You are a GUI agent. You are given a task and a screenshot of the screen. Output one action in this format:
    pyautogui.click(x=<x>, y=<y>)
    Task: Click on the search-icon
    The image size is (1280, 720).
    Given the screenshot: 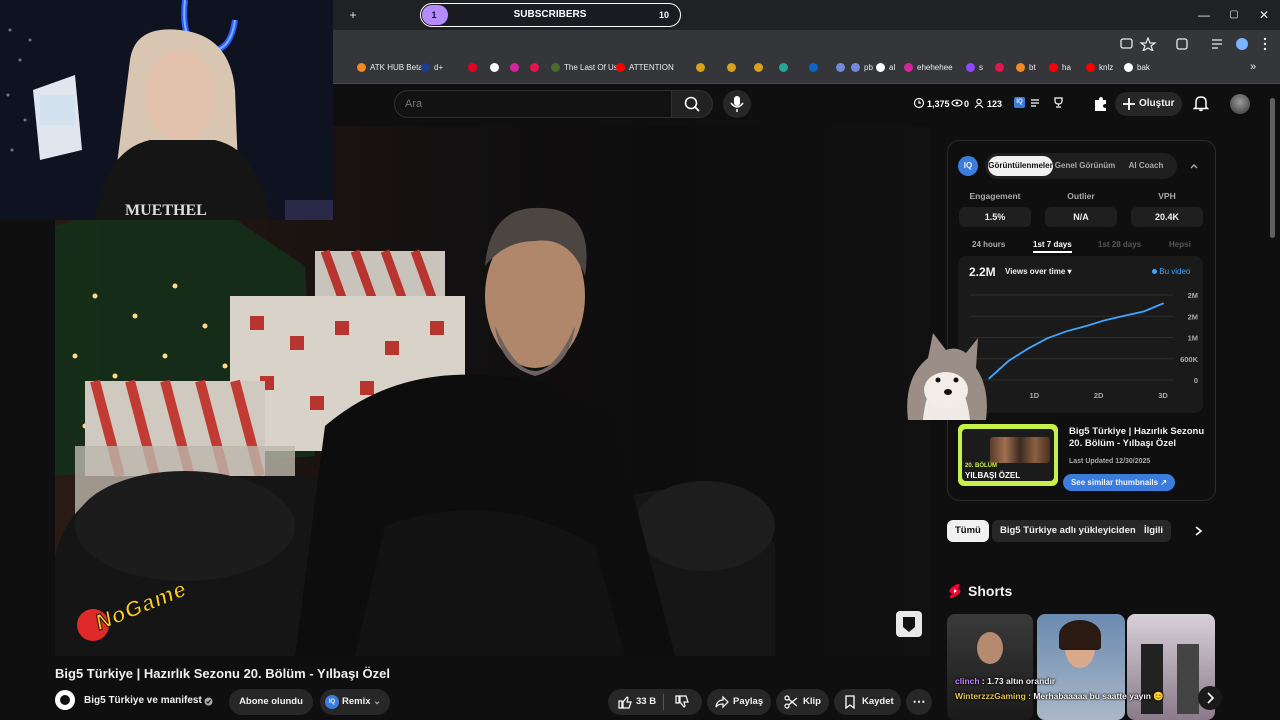 What is the action you would take?
    pyautogui.click(x=692, y=104)
    